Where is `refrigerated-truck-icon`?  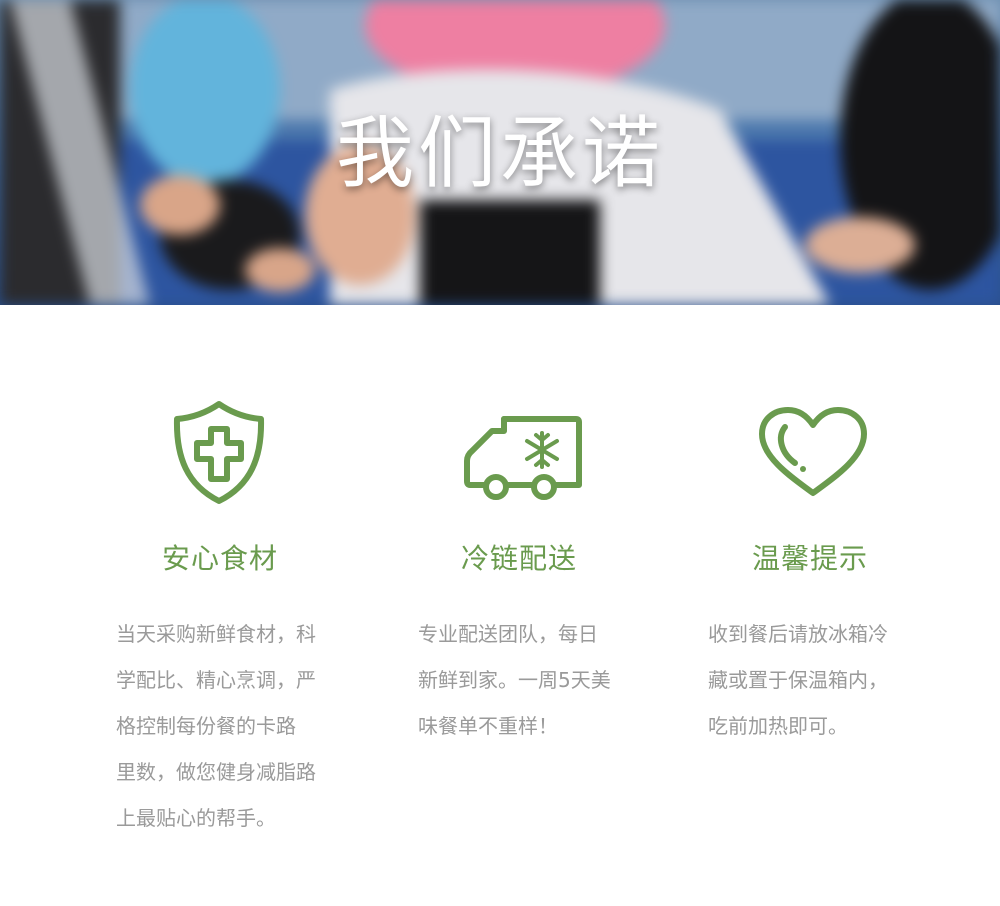 refrigerated-truck-icon is located at coordinates (523, 458).